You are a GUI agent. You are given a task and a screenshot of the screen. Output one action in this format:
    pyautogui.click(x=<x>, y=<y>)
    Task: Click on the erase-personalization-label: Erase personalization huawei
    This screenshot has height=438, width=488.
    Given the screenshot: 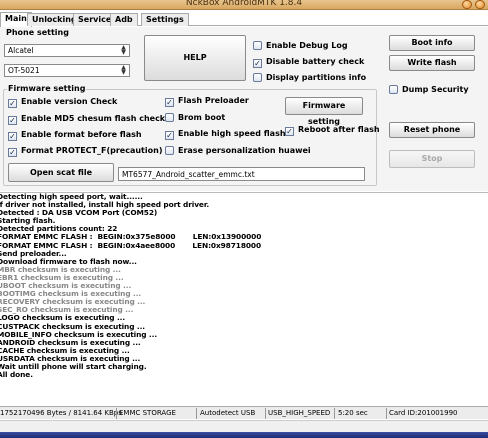 What is the action you would take?
    pyautogui.click(x=244, y=150)
    